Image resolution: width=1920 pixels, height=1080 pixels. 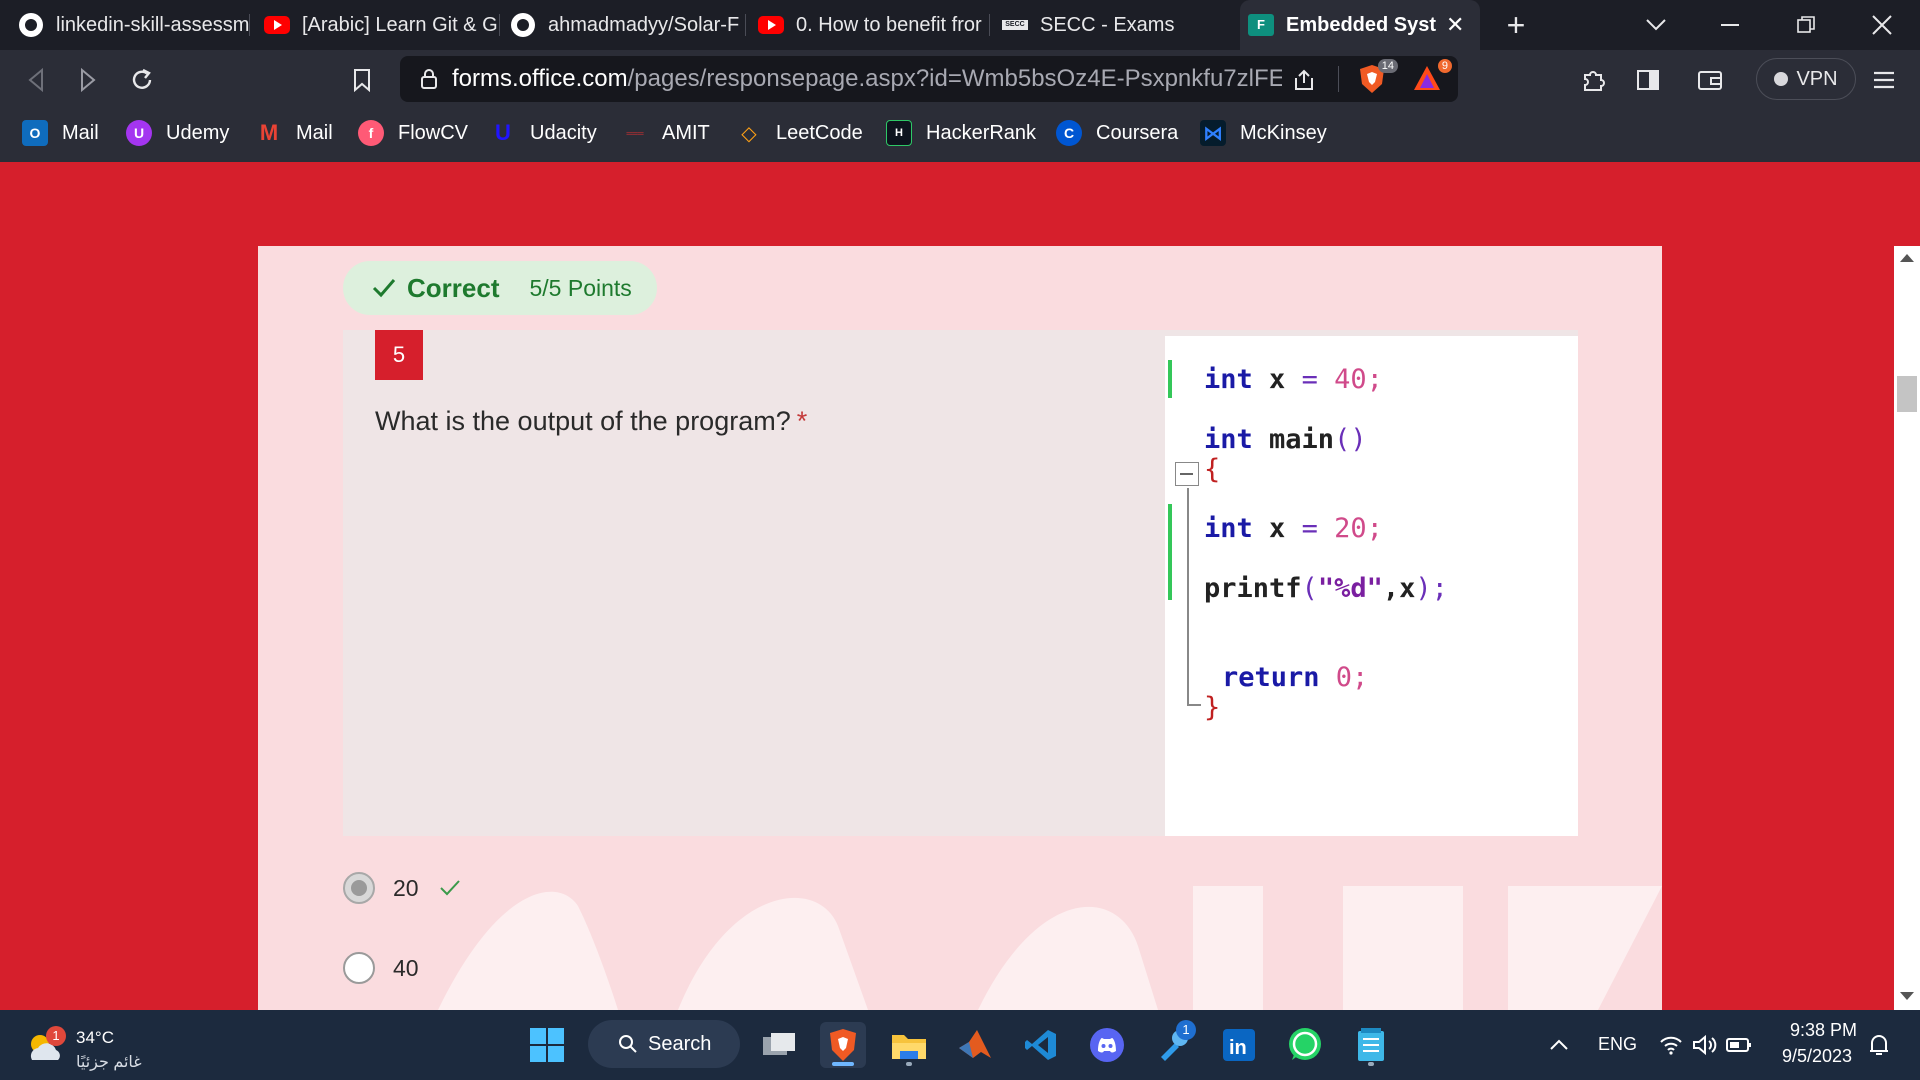 I want to click on bookmark-amit: ═══ AMIT, so click(x=666, y=133).